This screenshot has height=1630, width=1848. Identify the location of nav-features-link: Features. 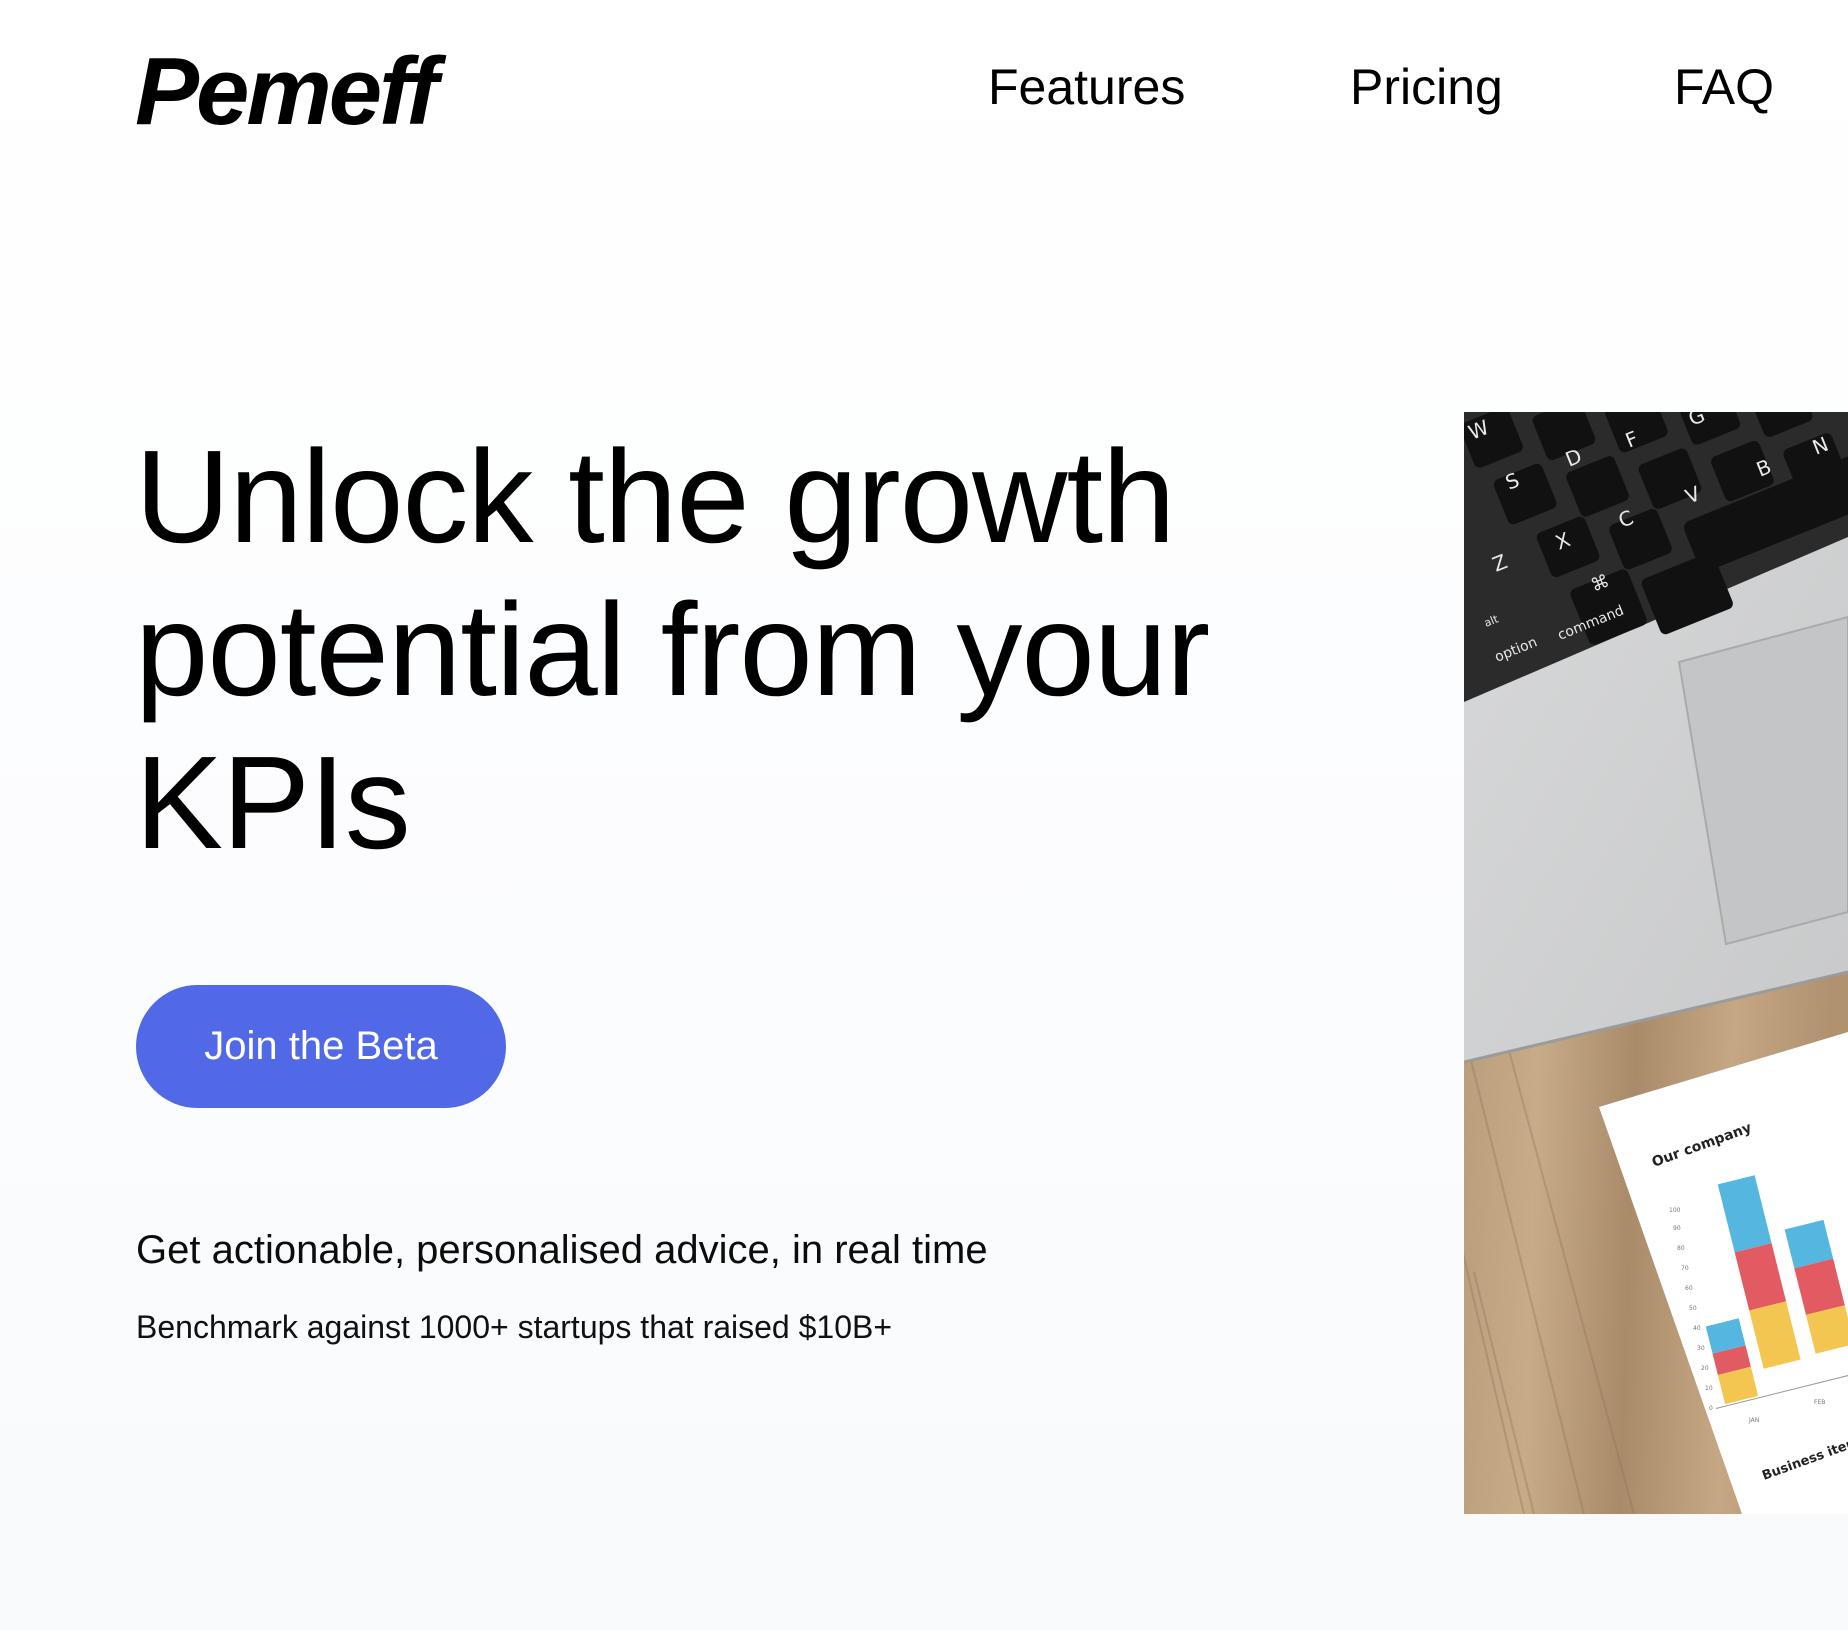
(1086, 87).